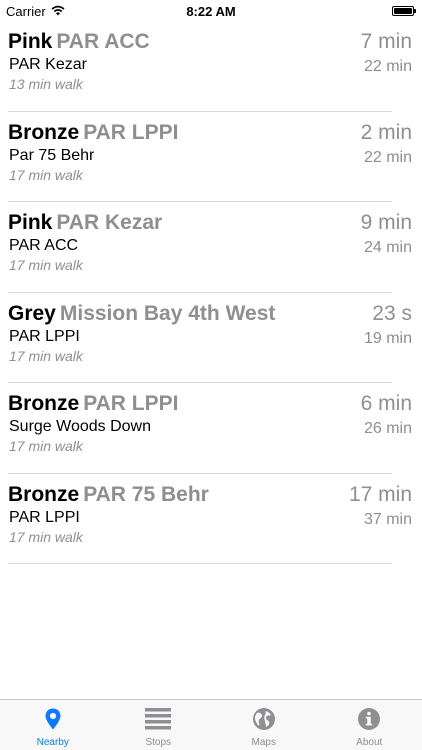 This screenshot has height=750, width=422. I want to click on tab-label: Stops, so click(158, 742).